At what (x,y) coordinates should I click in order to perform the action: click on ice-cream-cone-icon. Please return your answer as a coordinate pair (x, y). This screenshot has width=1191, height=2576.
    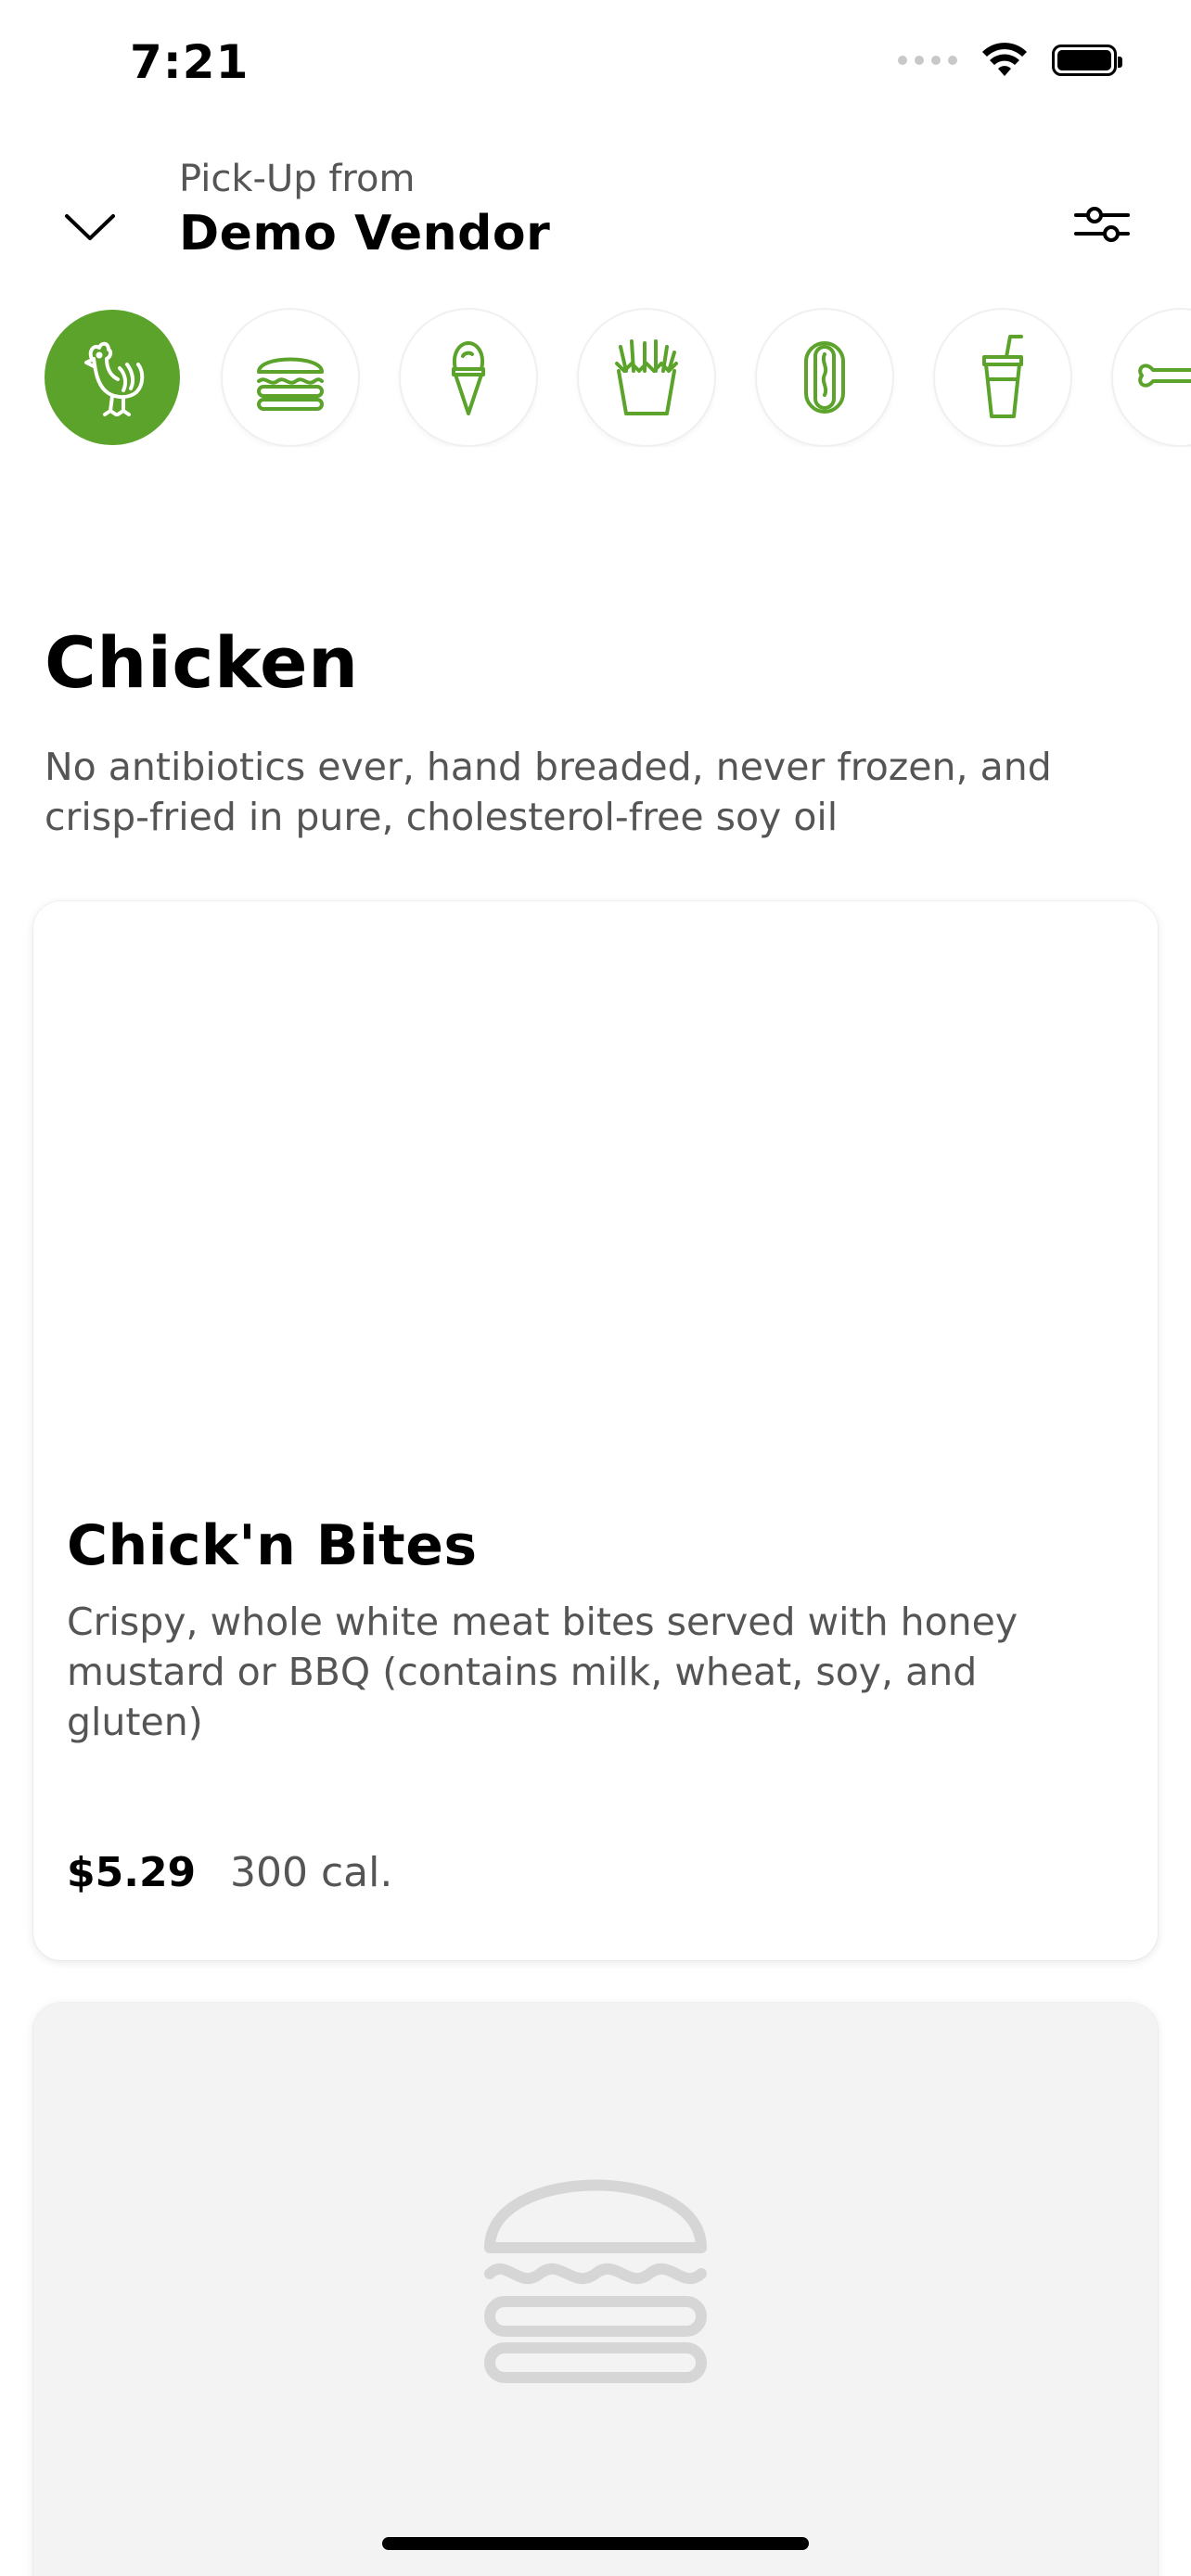
    Looking at the image, I should click on (468, 378).